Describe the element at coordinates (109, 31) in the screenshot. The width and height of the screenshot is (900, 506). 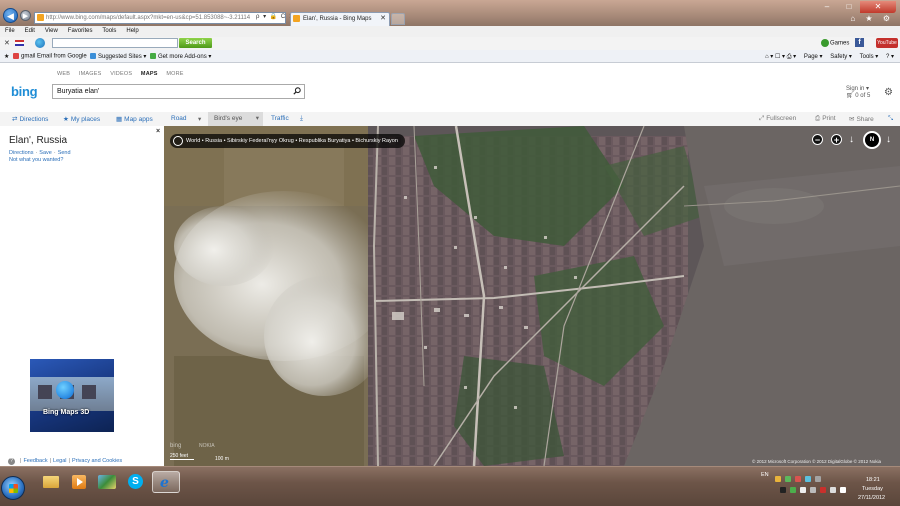
I see `menu-tools: Tools` at that location.